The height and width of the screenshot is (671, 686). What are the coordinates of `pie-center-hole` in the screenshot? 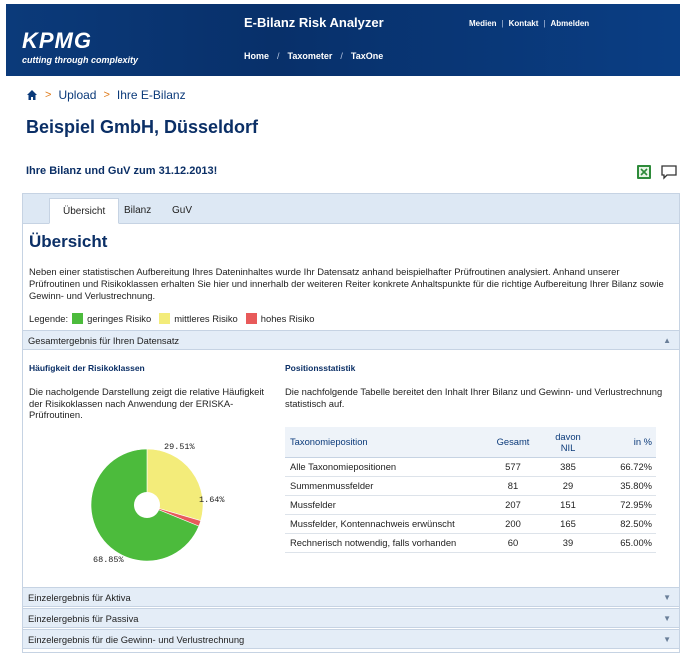 It's located at (147, 505).